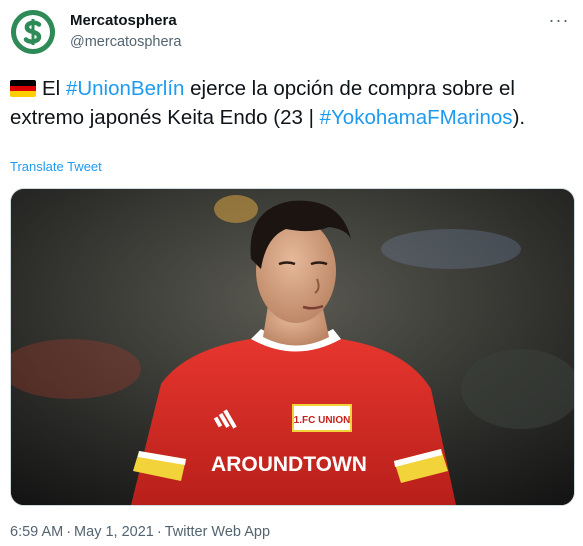  I want to click on author-names: Mercatosphera @mercatosphera, so click(125, 31).